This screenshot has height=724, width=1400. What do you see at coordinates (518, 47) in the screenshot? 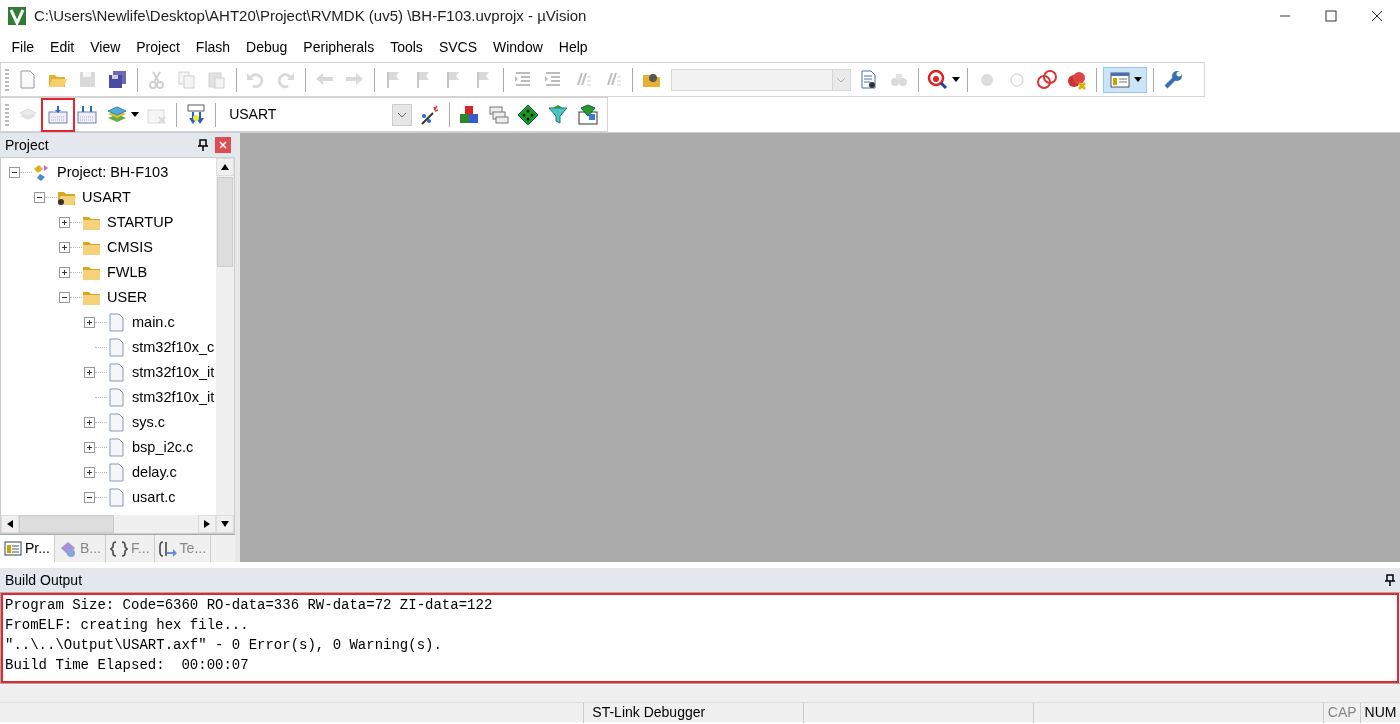
I see `menu-item: Window` at bounding box center [518, 47].